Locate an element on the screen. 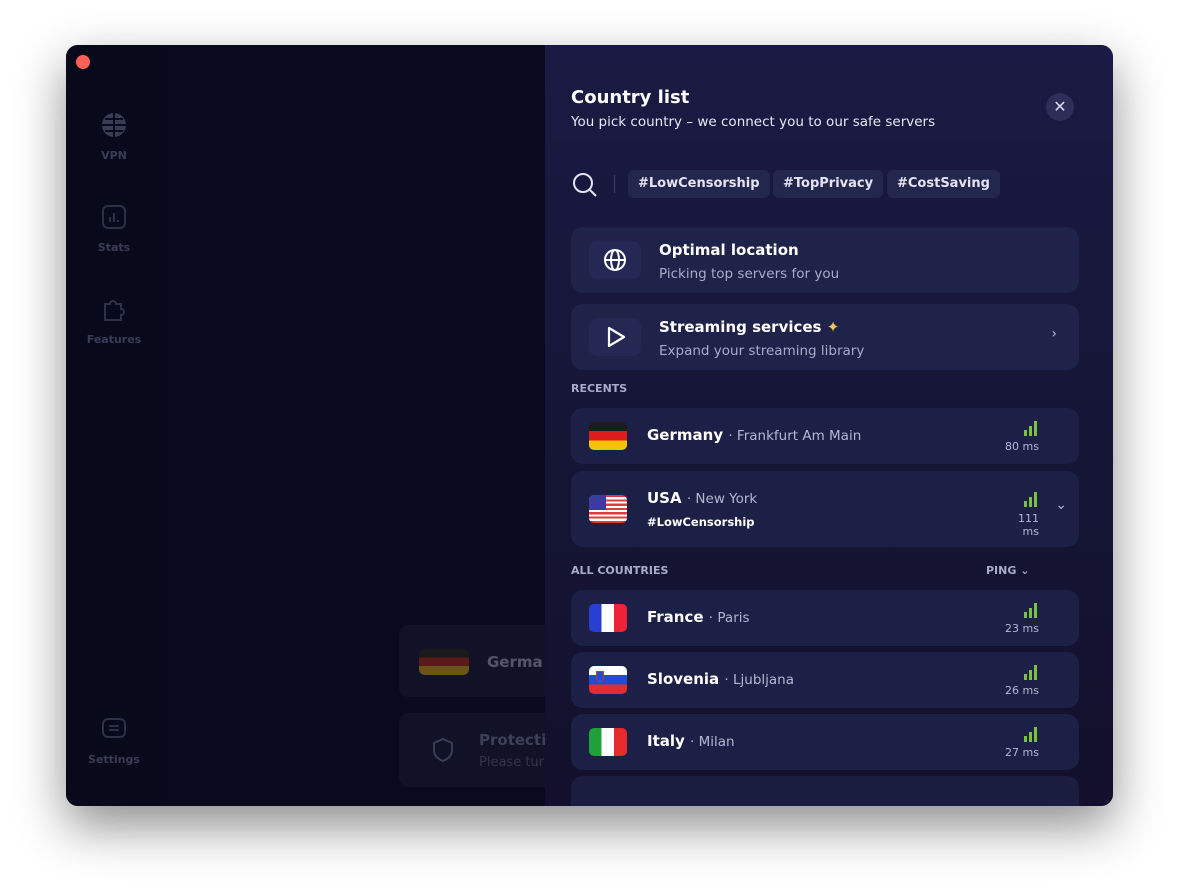  tag-top-privacy: #TopPrivacy is located at coordinates (828, 184).